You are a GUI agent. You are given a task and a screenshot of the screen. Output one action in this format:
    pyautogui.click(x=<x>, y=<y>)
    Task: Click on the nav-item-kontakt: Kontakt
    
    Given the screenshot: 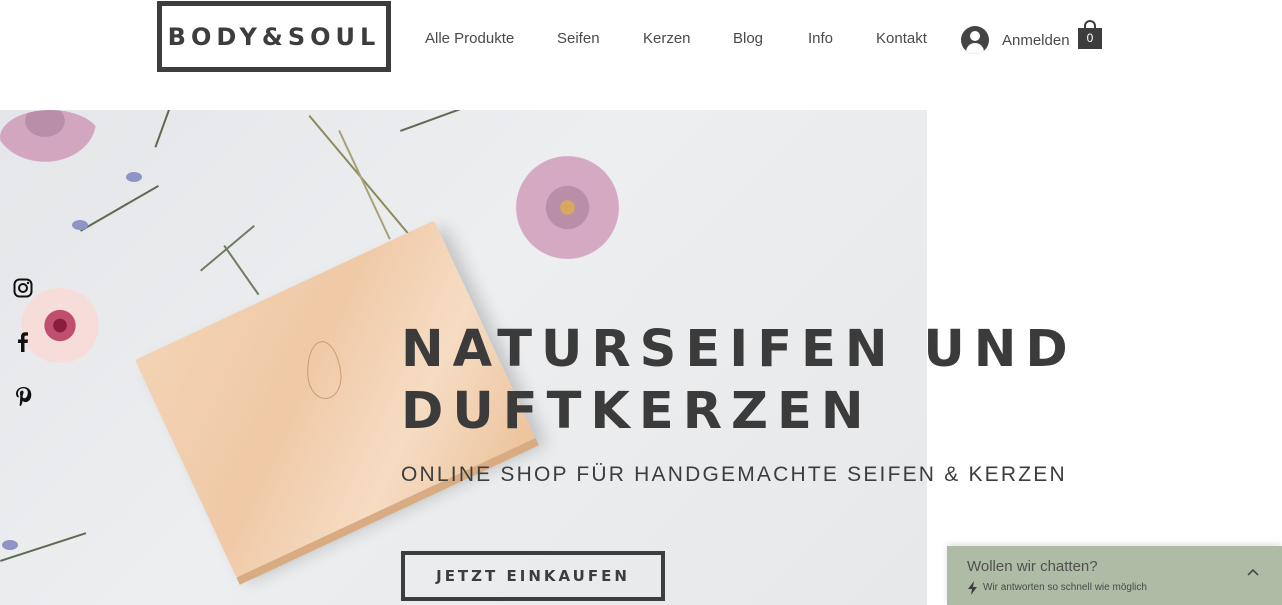 What is the action you would take?
    pyautogui.click(x=901, y=38)
    